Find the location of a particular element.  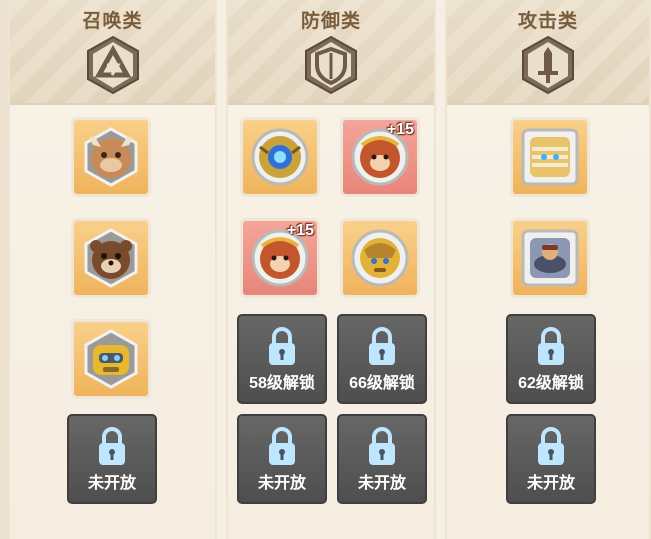

bear-hero-icon is located at coordinates (111, 258).